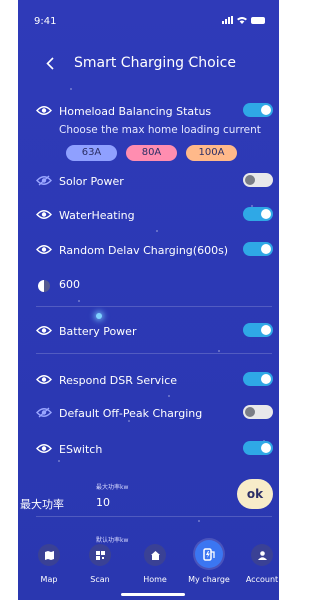  What do you see at coordinates (100, 579) in the screenshot?
I see `nav-label: Scan` at bounding box center [100, 579].